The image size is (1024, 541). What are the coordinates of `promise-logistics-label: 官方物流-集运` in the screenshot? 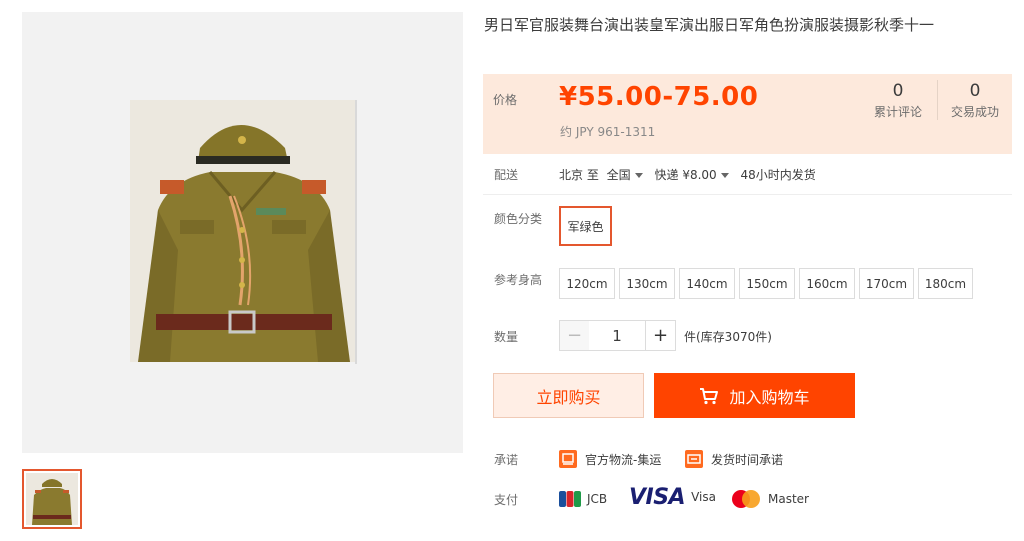 It's located at (623, 459).